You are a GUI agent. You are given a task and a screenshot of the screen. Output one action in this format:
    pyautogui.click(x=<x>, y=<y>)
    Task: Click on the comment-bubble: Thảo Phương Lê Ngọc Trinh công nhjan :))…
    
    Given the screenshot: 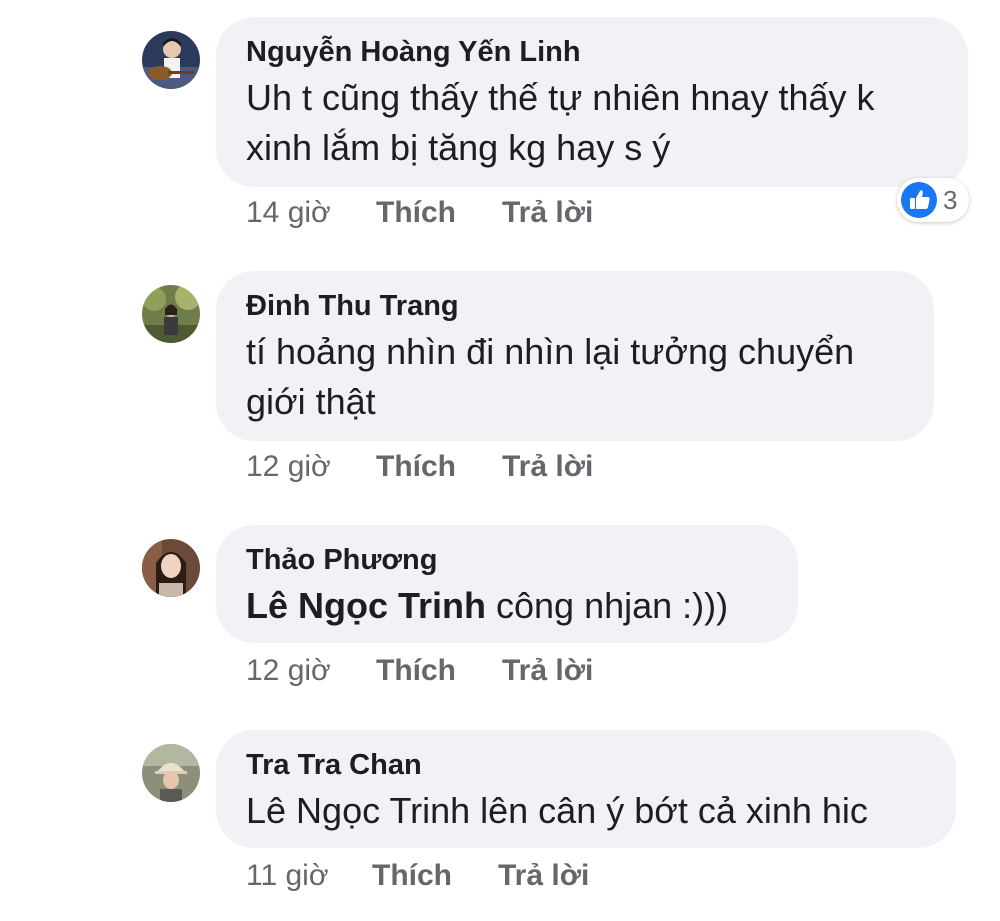 What is the action you would take?
    pyautogui.click(x=507, y=584)
    